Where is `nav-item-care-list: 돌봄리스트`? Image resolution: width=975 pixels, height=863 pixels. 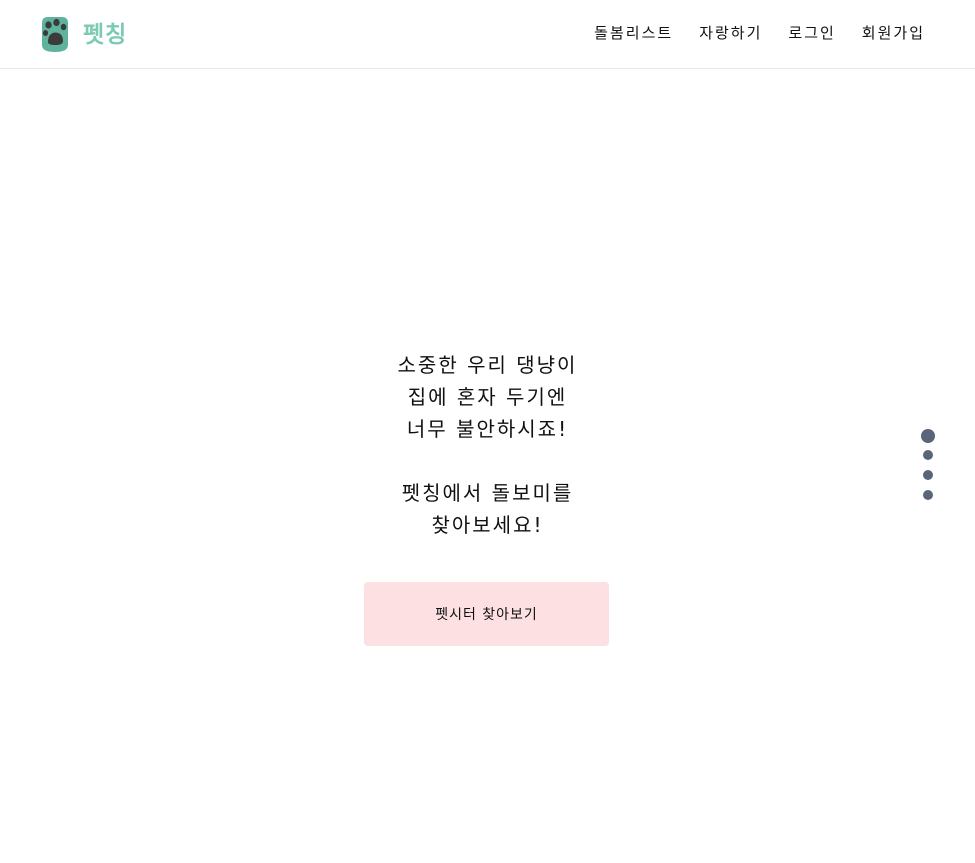 nav-item-care-list: 돌봄리스트 is located at coordinates (633, 32).